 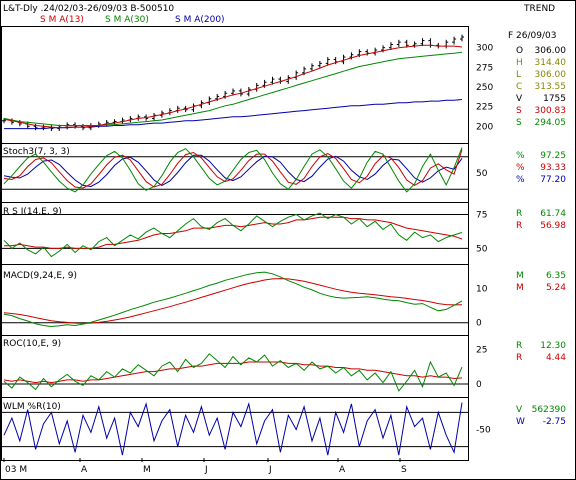 I want to click on readout-value: 6.35, so click(x=556, y=276).